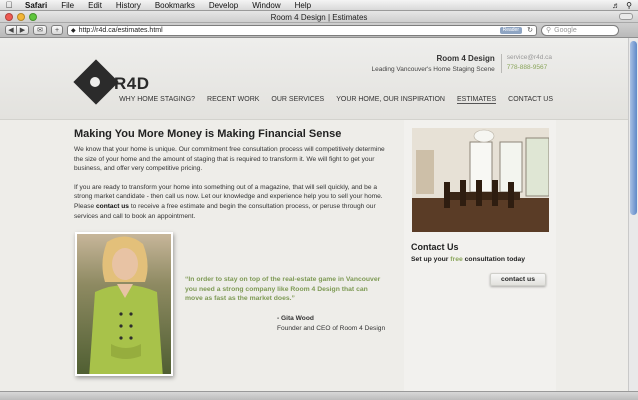 The width and height of the screenshot is (638, 400). Describe the element at coordinates (530, 100) in the screenshot. I see `nav-contact-us: CONTACT US` at that location.